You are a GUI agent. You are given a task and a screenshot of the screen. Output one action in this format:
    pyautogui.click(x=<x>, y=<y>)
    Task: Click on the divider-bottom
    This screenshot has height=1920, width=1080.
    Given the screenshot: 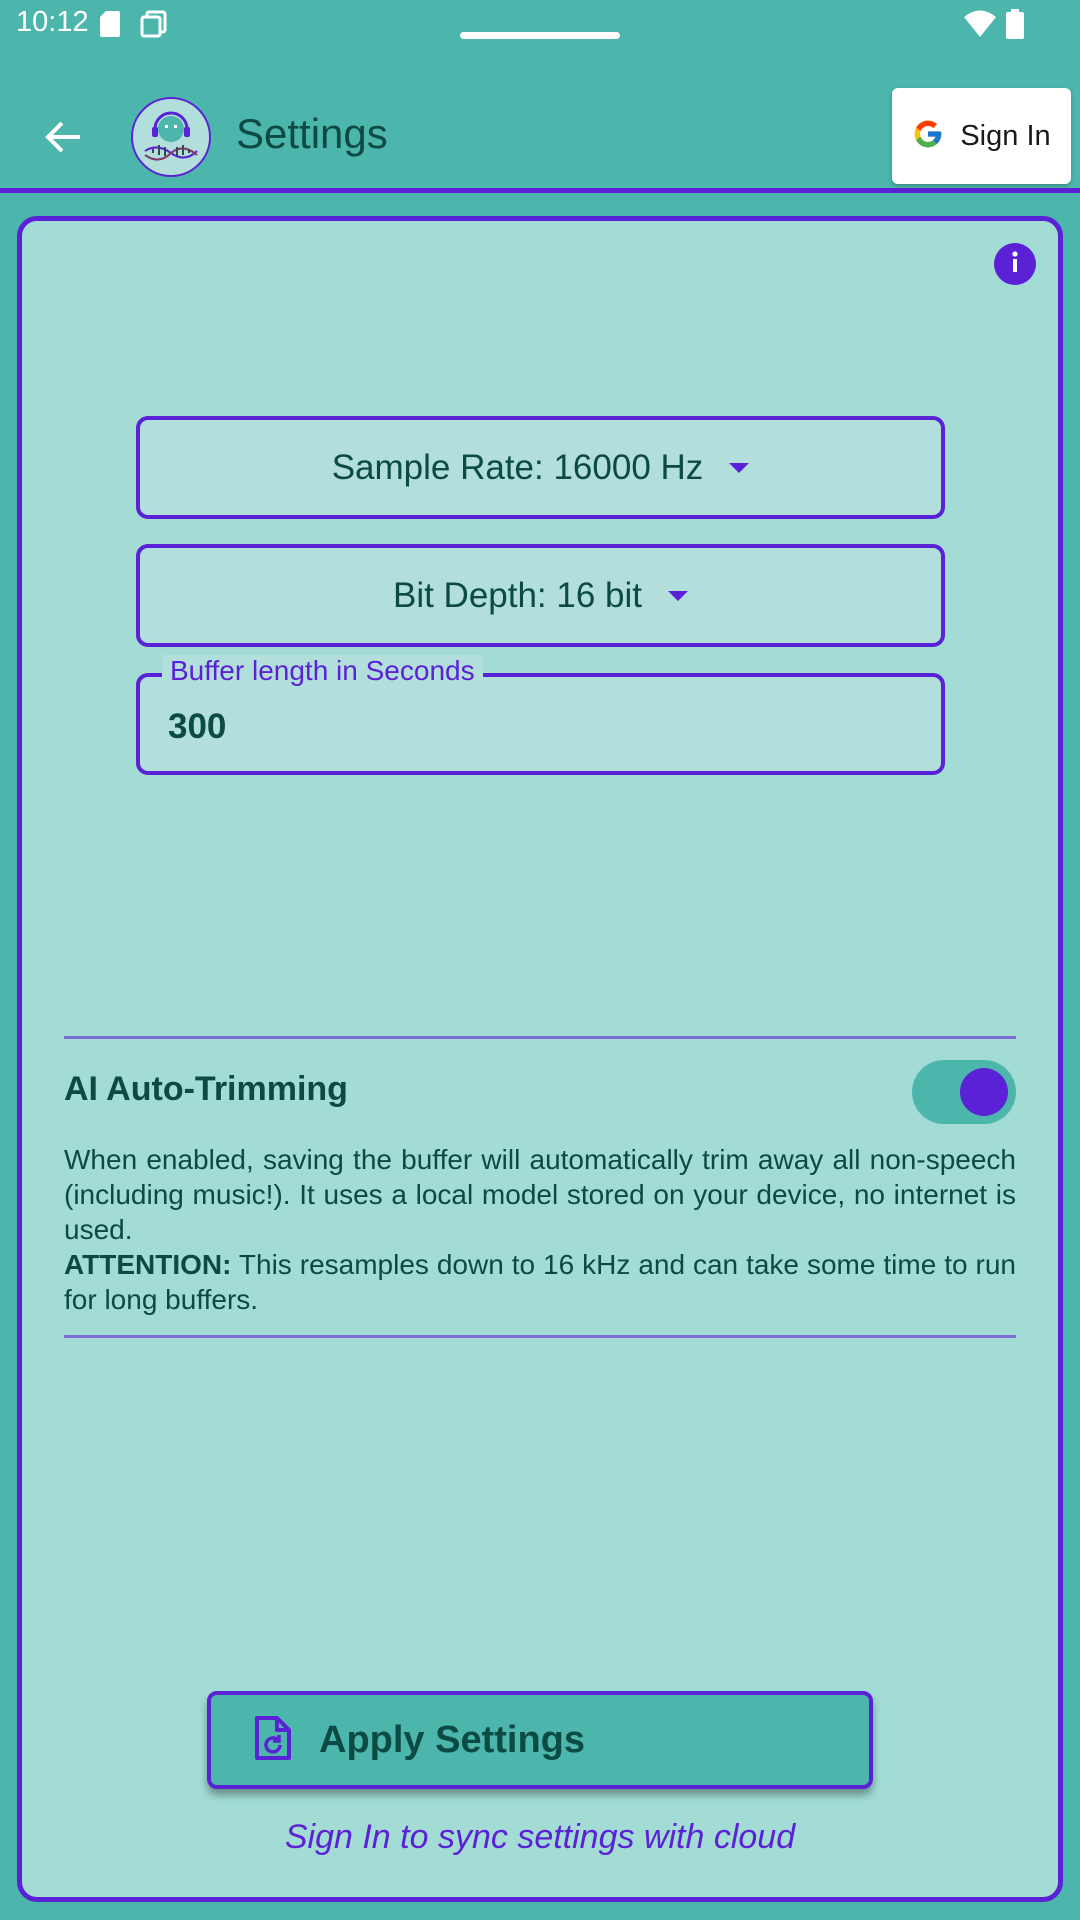 What is the action you would take?
    pyautogui.click(x=540, y=1336)
    